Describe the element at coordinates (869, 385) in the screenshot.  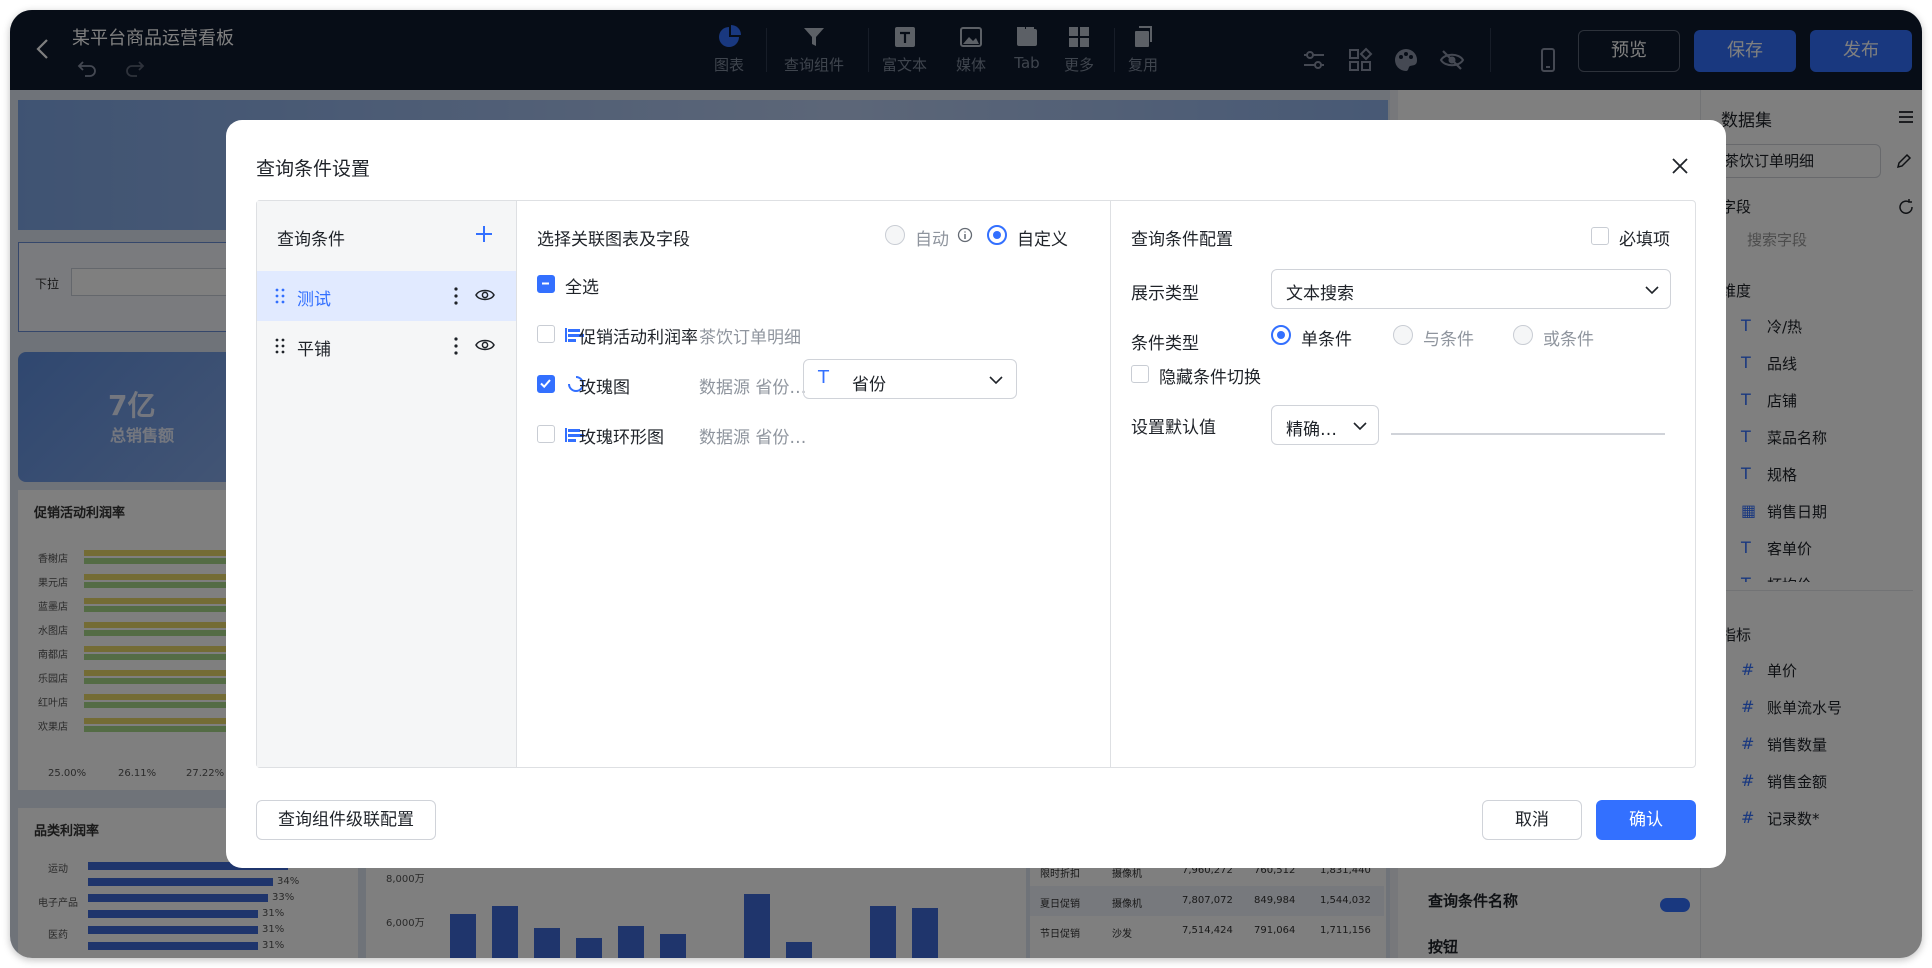
I see `field-select-value: 省份` at that location.